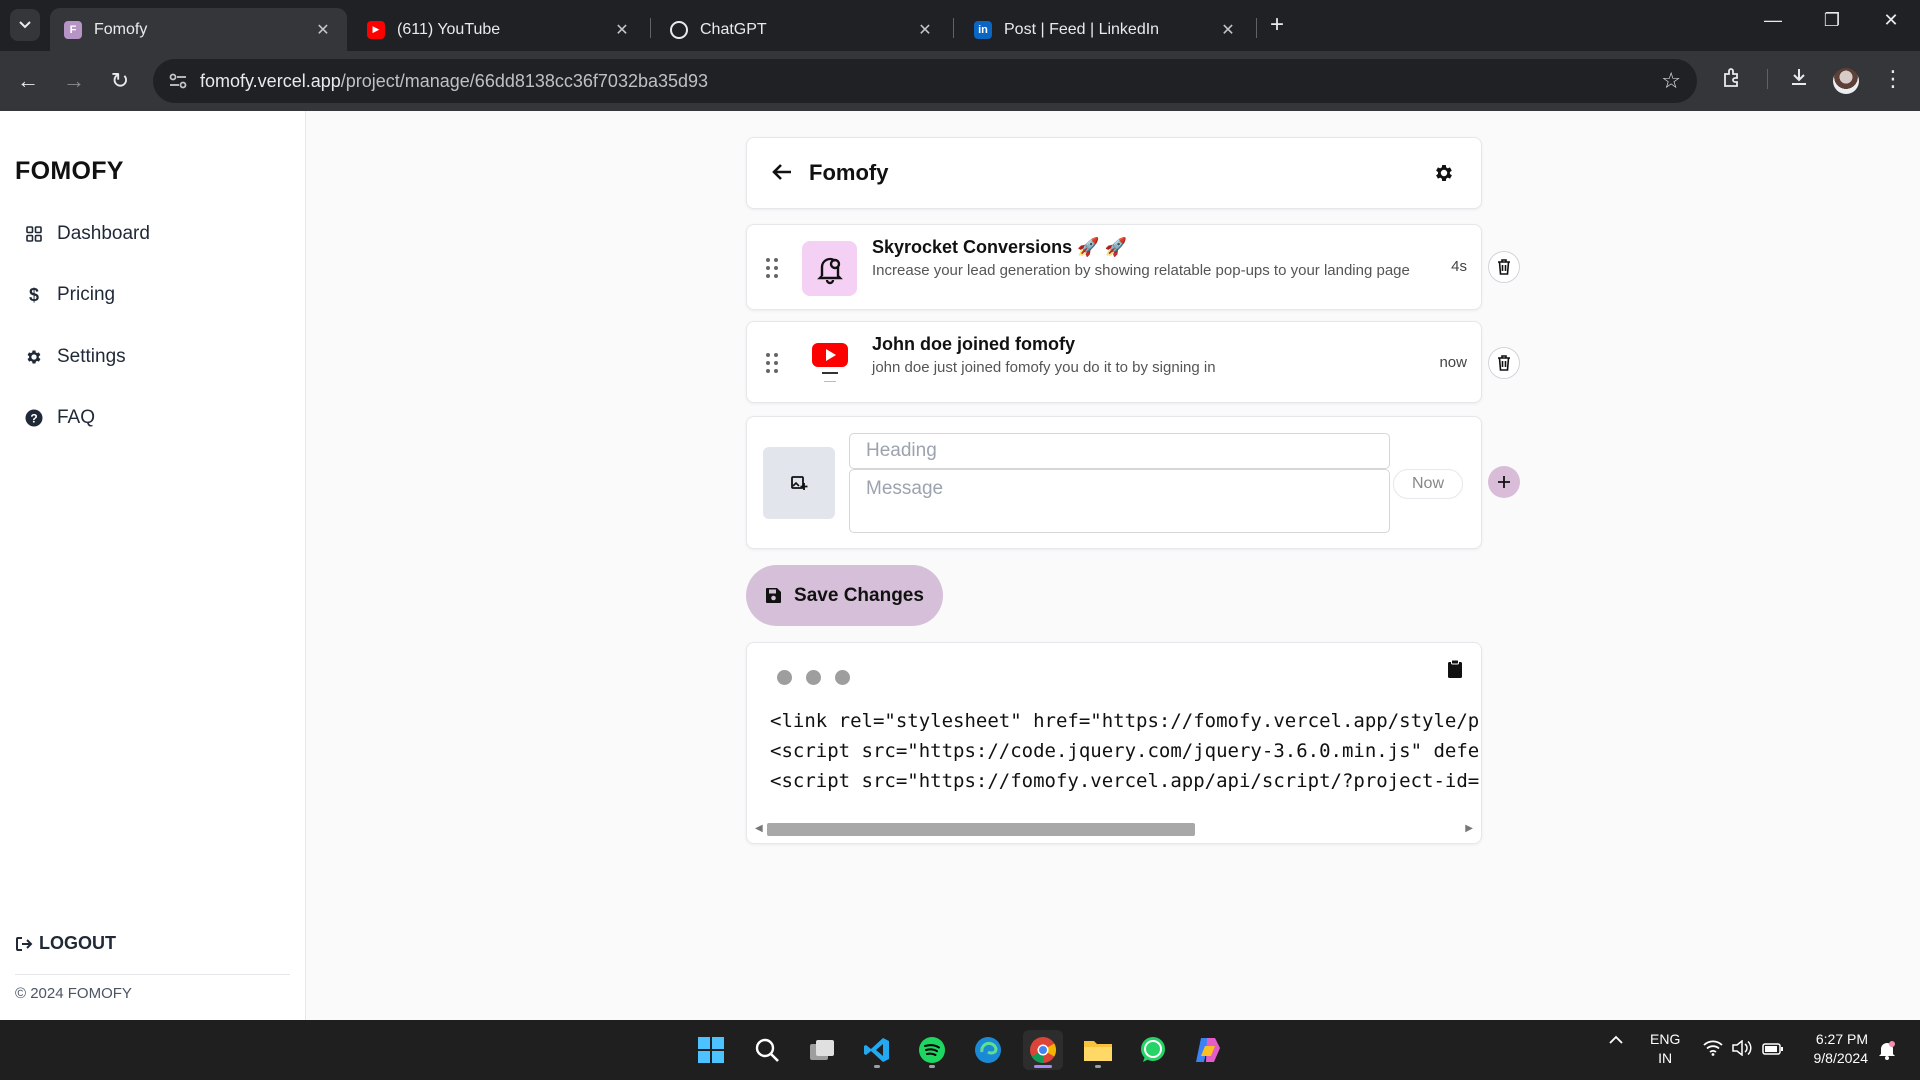 This screenshot has height=1080, width=1920. Describe the element at coordinates (65, 943) in the screenshot. I see `logout-button: LOGOUT` at that location.